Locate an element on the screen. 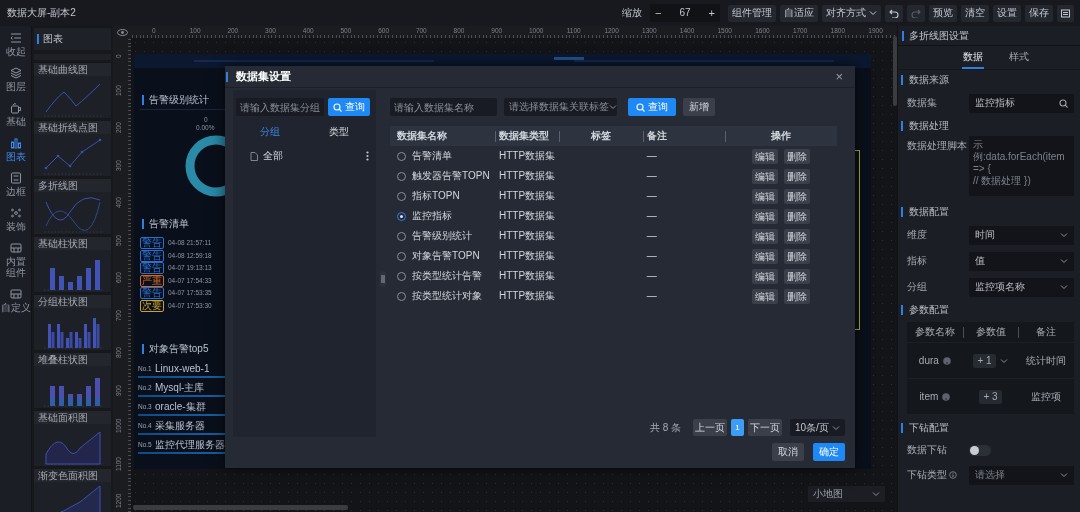 The image size is (1080, 512). table-cell: 告警清单 is located at coordinates (432, 155).